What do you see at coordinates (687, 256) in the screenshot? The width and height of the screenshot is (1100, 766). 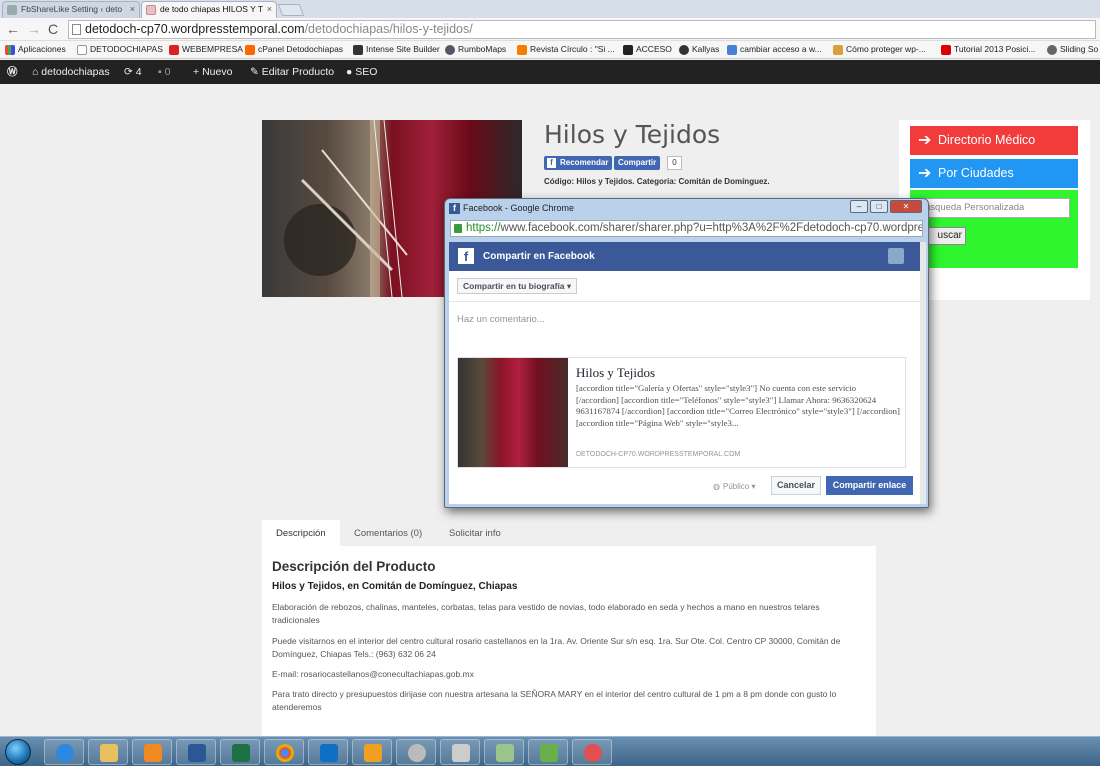 I see `dialog-header: f Compartir en Facebook` at bounding box center [687, 256].